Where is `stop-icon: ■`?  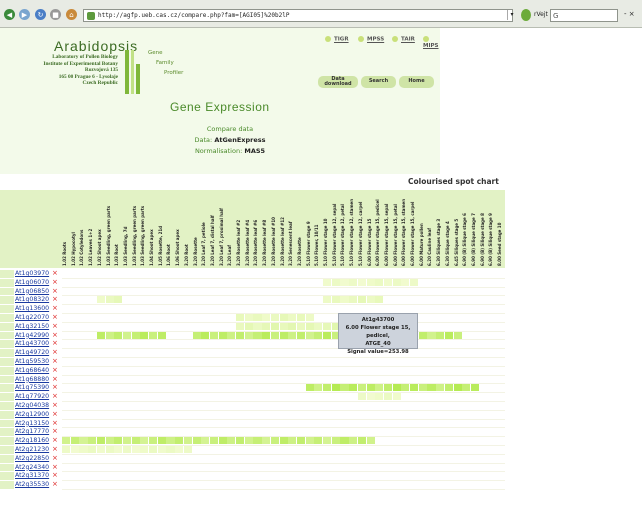
stop-icon: ■ is located at coordinates (55, 14).